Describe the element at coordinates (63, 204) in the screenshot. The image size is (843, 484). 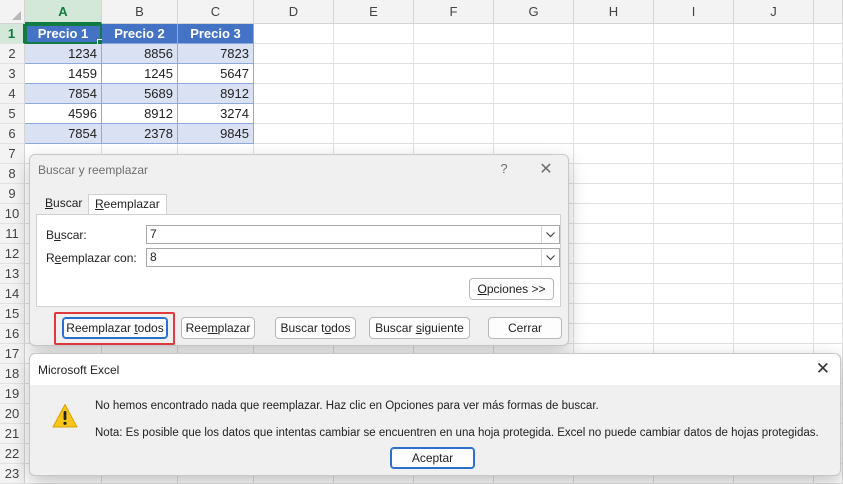
I see `tab-buscar: Buscar` at that location.